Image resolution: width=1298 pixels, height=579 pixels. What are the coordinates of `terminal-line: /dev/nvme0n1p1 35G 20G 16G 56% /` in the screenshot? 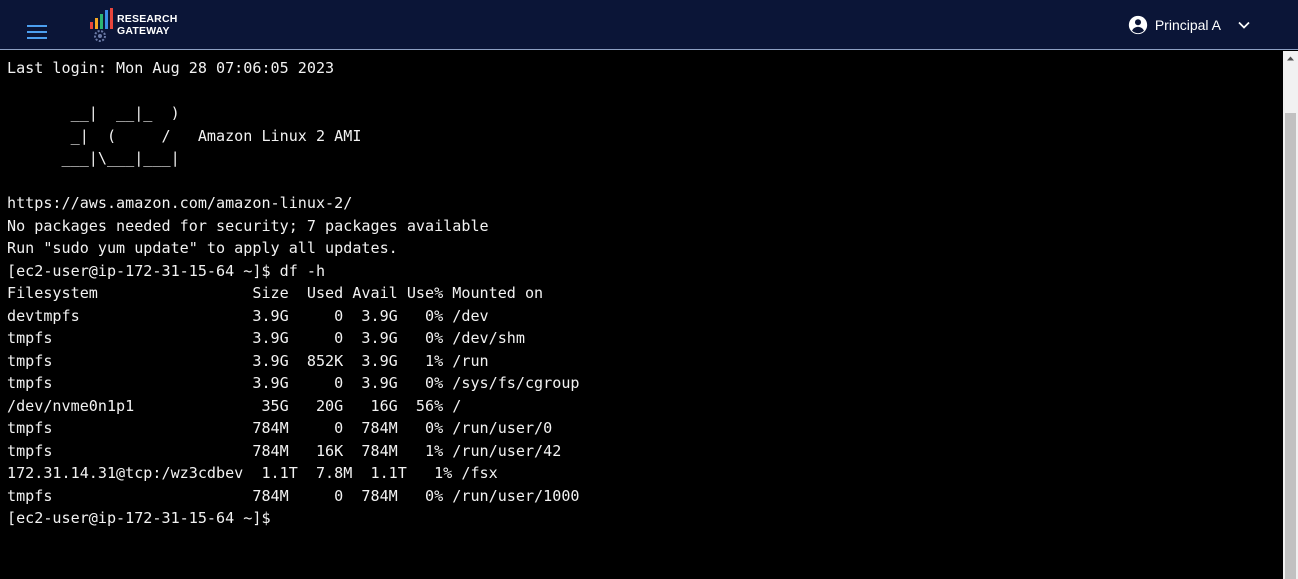 It's located at (234, 405).